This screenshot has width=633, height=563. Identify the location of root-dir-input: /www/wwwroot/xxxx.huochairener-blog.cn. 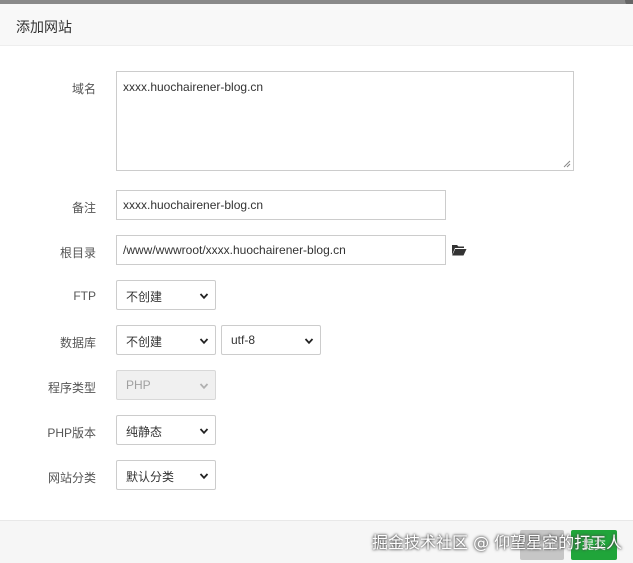
(281, 250).